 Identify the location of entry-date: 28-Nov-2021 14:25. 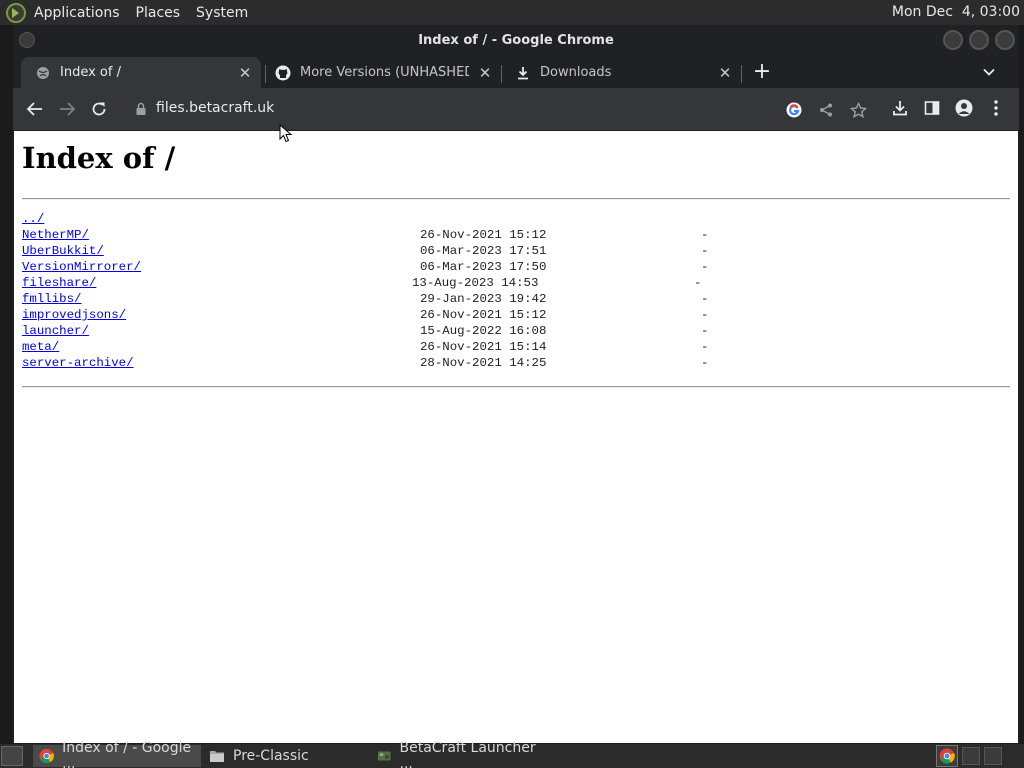
(483, 363).